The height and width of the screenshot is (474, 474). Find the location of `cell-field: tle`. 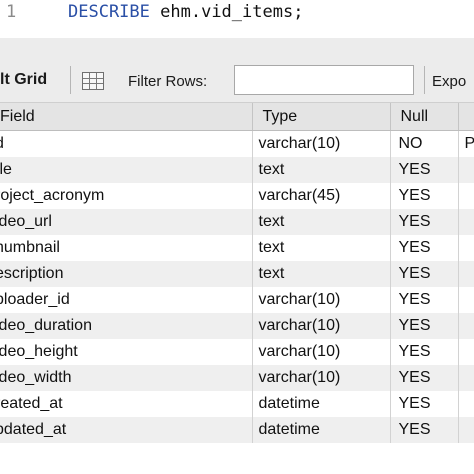

cell-field: tle is located at coordinates (126, 170).